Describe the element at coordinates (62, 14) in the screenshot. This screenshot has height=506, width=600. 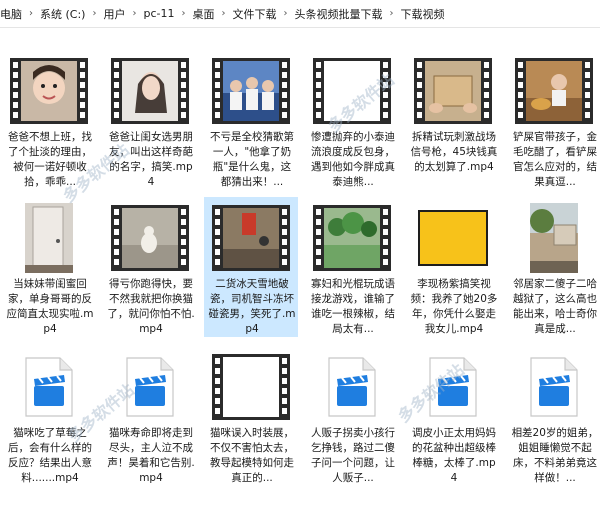
I see `breadcrumb-item: 系统 (C:)` at that location.